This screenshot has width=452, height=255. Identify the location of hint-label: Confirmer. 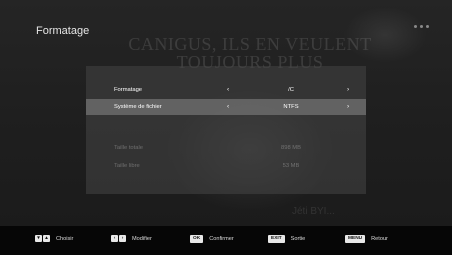
(221, 239).